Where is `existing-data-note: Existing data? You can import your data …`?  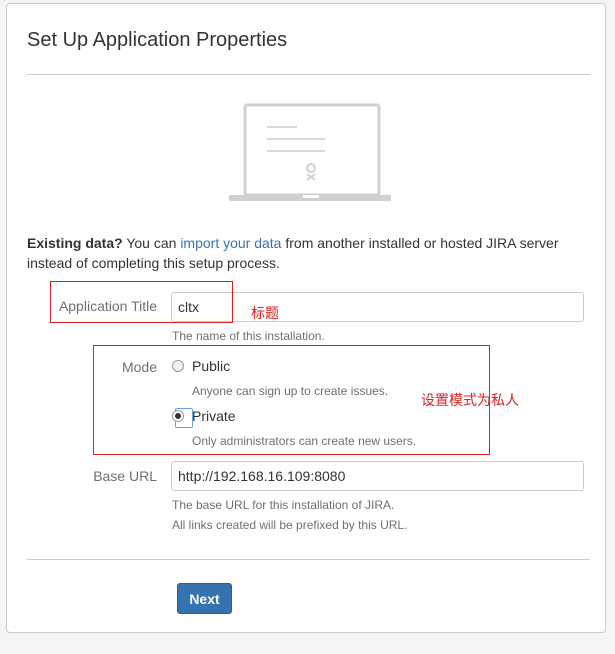 existing-data-note: Existing data? You can import your data … is located at coordinates (309, 253).